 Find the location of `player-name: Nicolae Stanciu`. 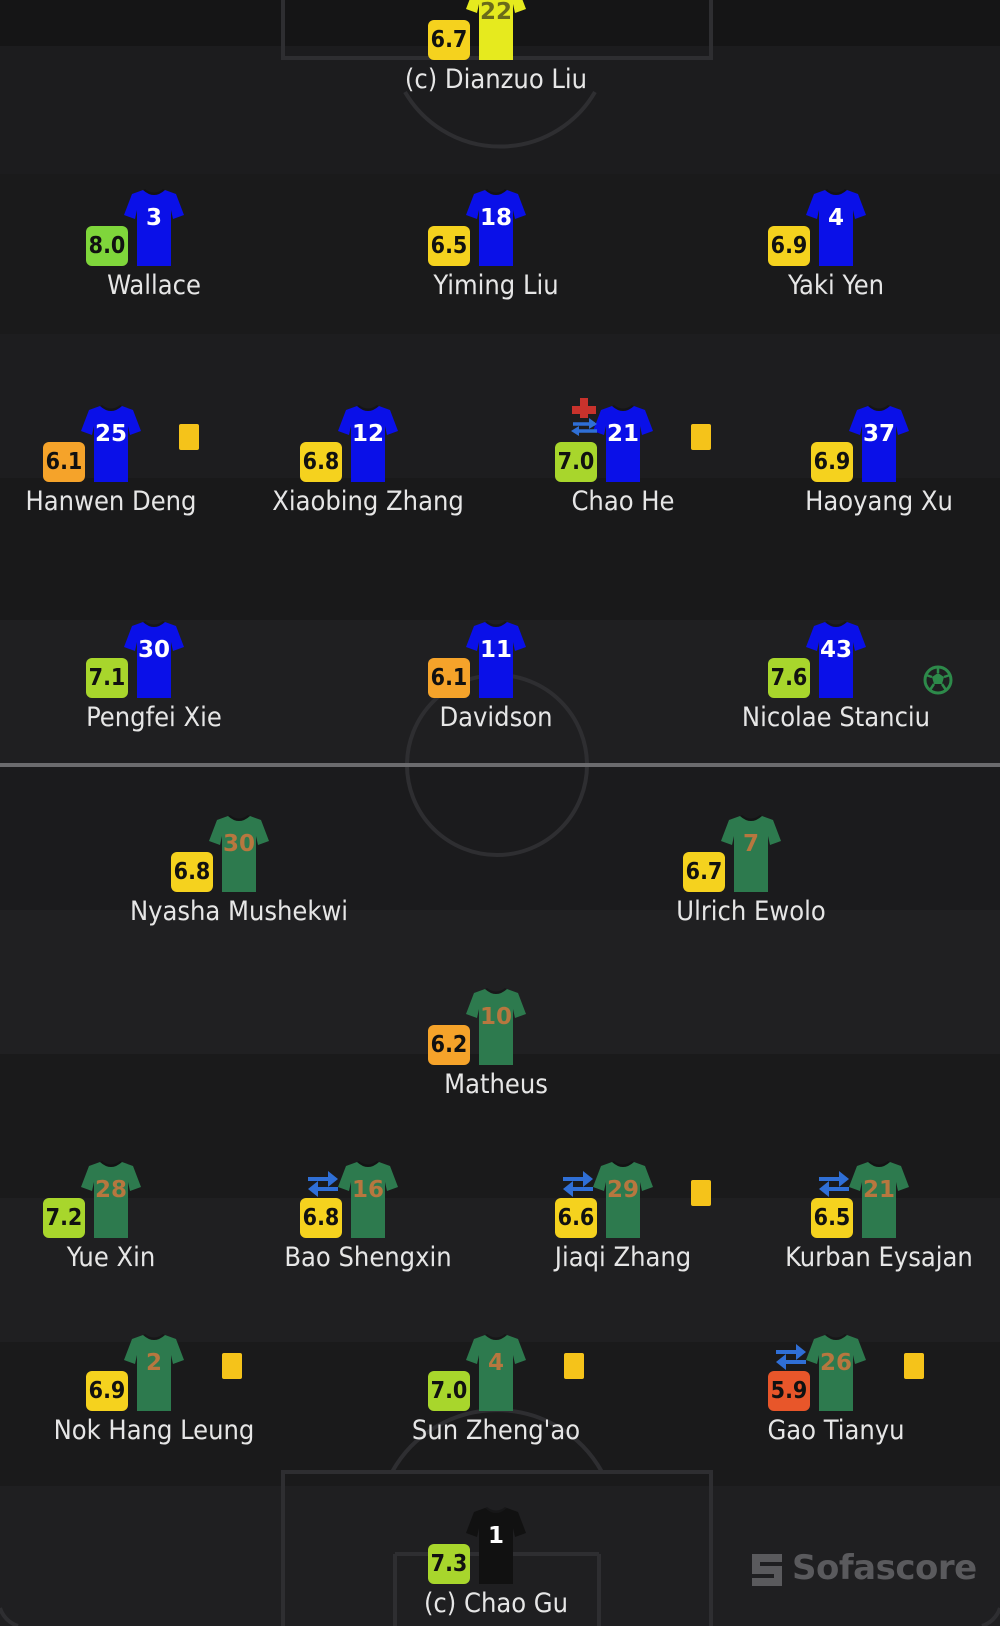

player-name: Nicolae Stanciu is located at coordinates (836, 717).